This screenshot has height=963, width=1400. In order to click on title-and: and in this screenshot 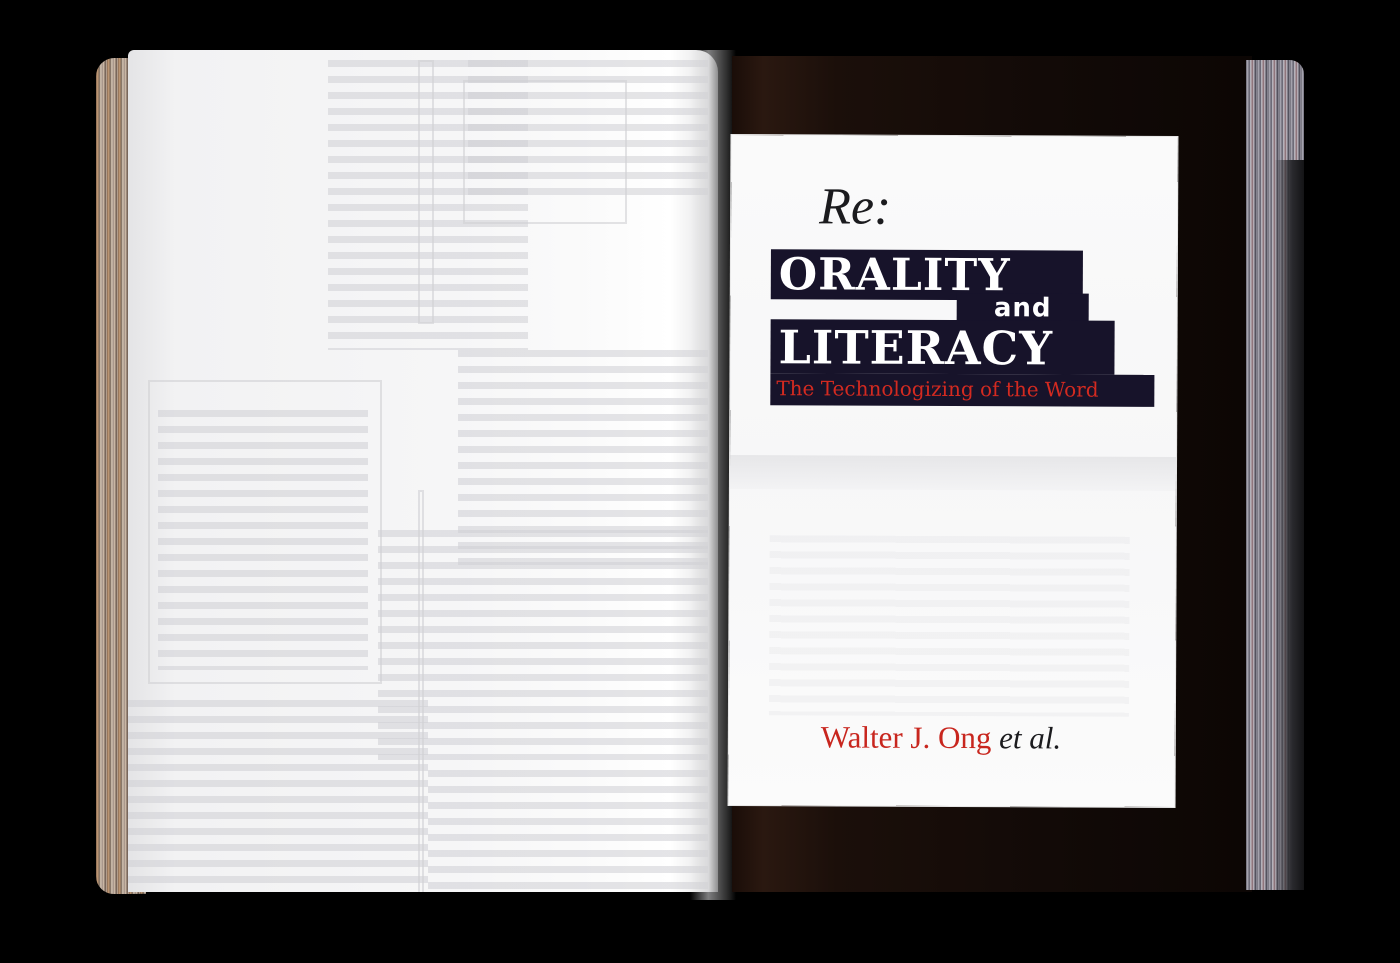, I will do `click(1022, 308)`.